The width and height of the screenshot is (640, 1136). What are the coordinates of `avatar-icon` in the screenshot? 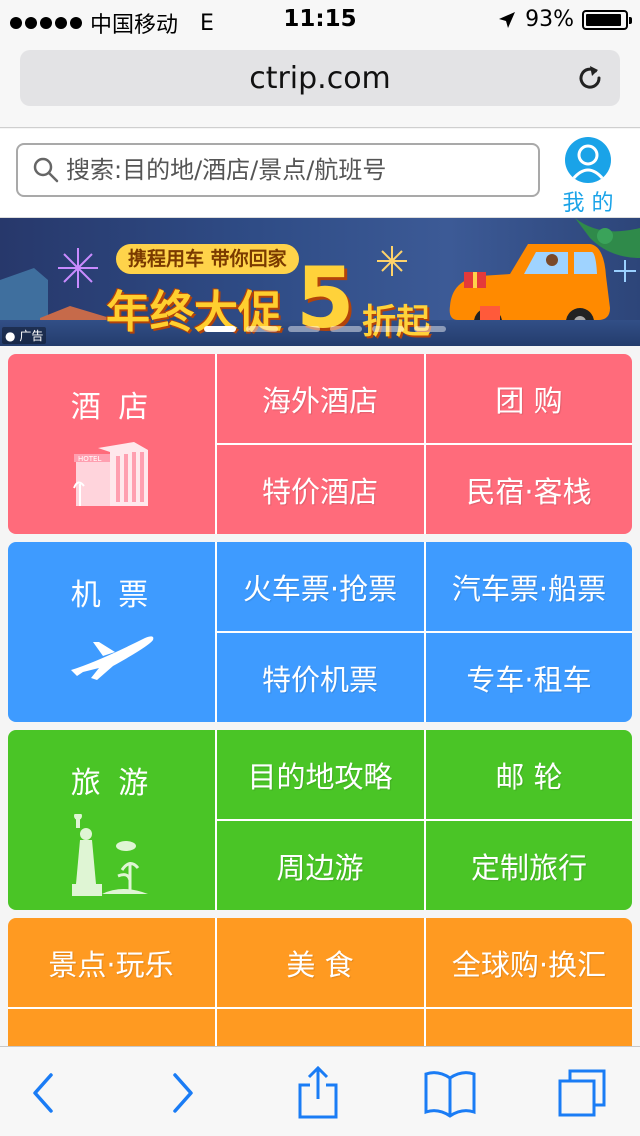 It's located at (588, 160).